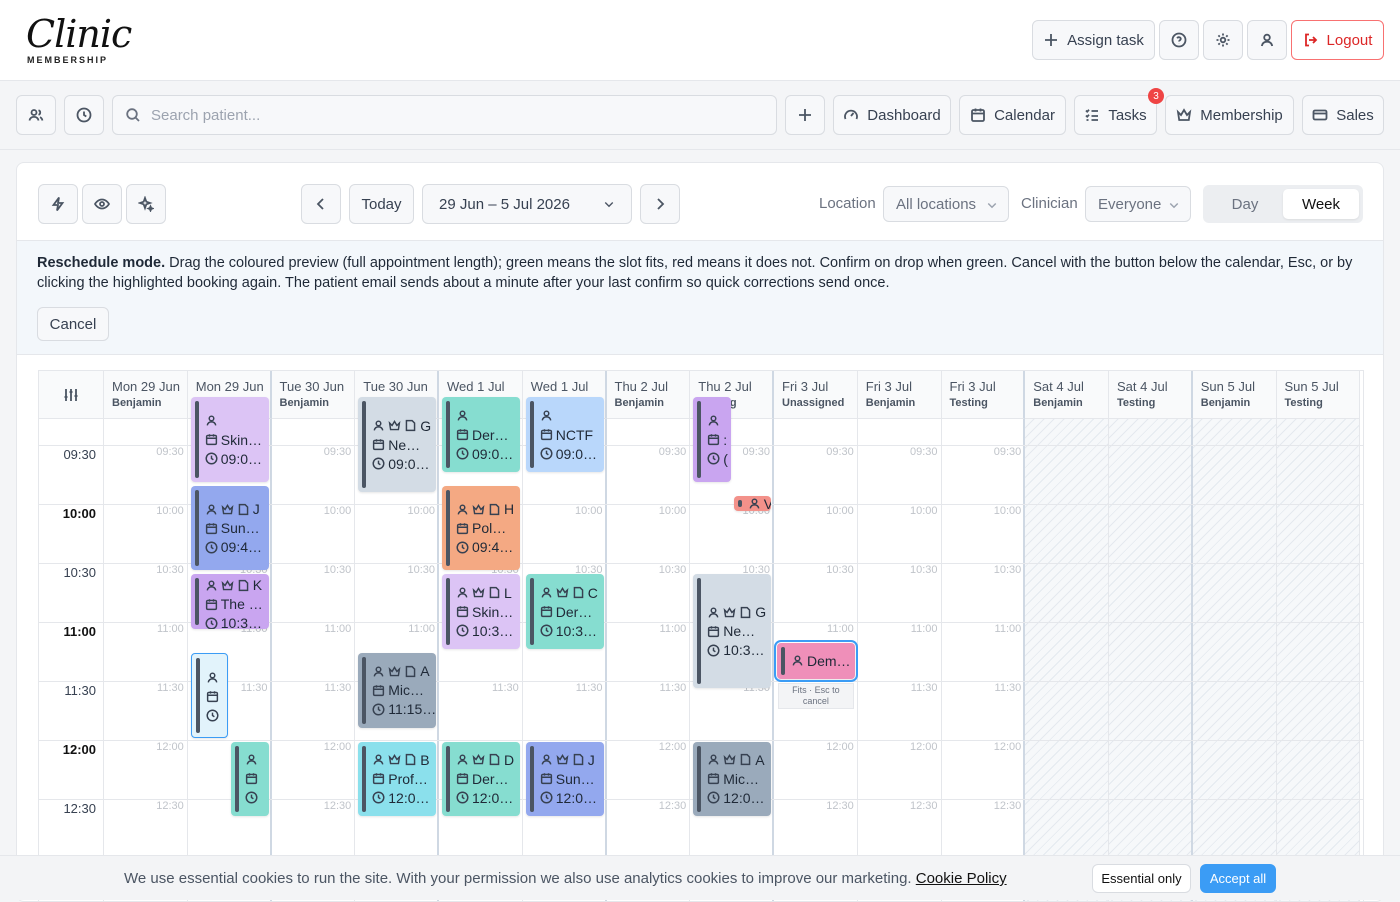 Image resolution: width=1400 pixels, height=902 pixels. What do you see at coordinates (509, 509) in the screenshot?
I see `appointment-name: H` at bounding box center [509, 509].